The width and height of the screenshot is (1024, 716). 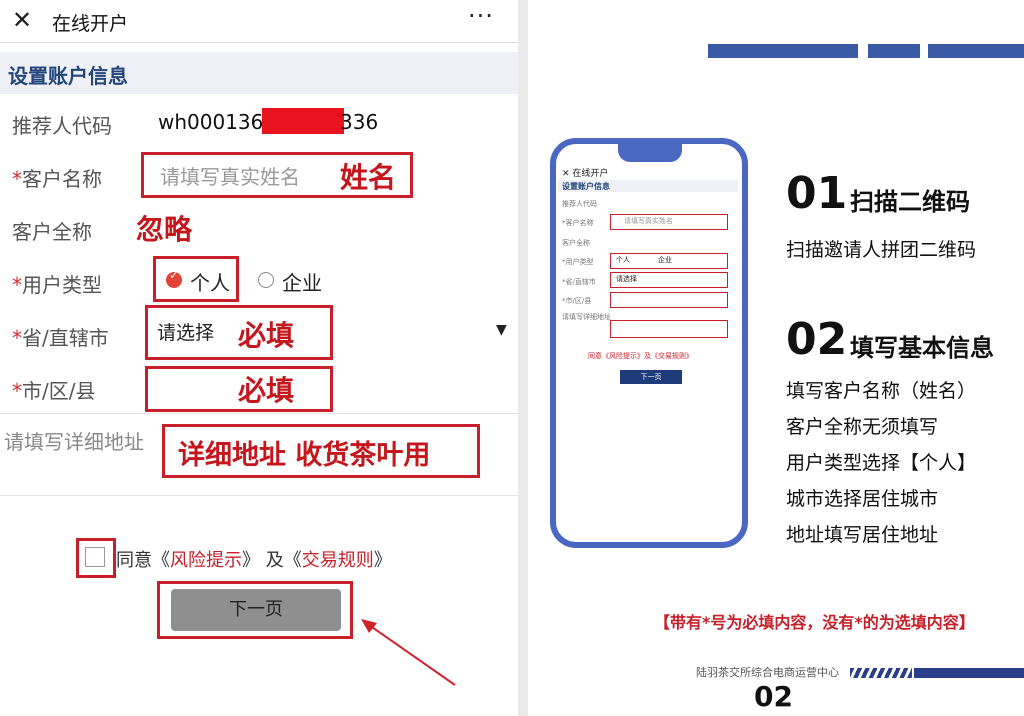 I want to click on province-value: 请选择, so click(x=186, y=333).